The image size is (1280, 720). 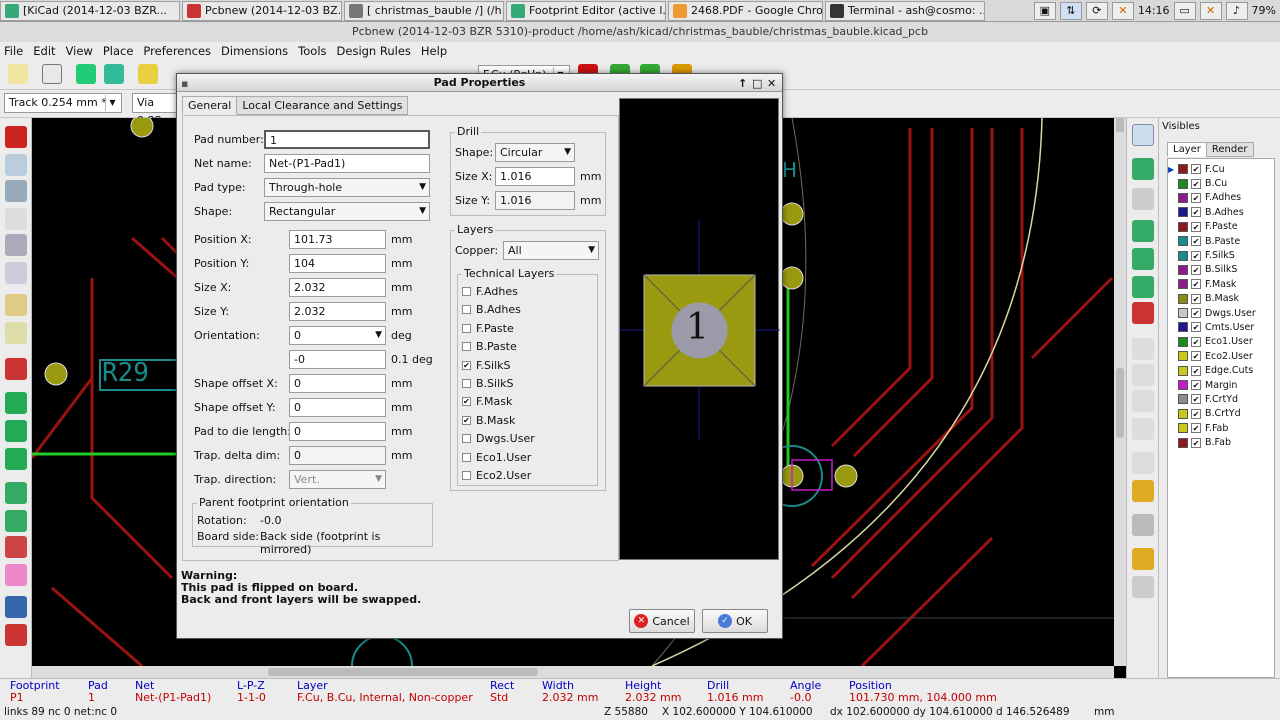 What do you see at coordinates (757, 84) in the screenshot?
I see `maximize-icon: □` at bounding box center [757, 84].